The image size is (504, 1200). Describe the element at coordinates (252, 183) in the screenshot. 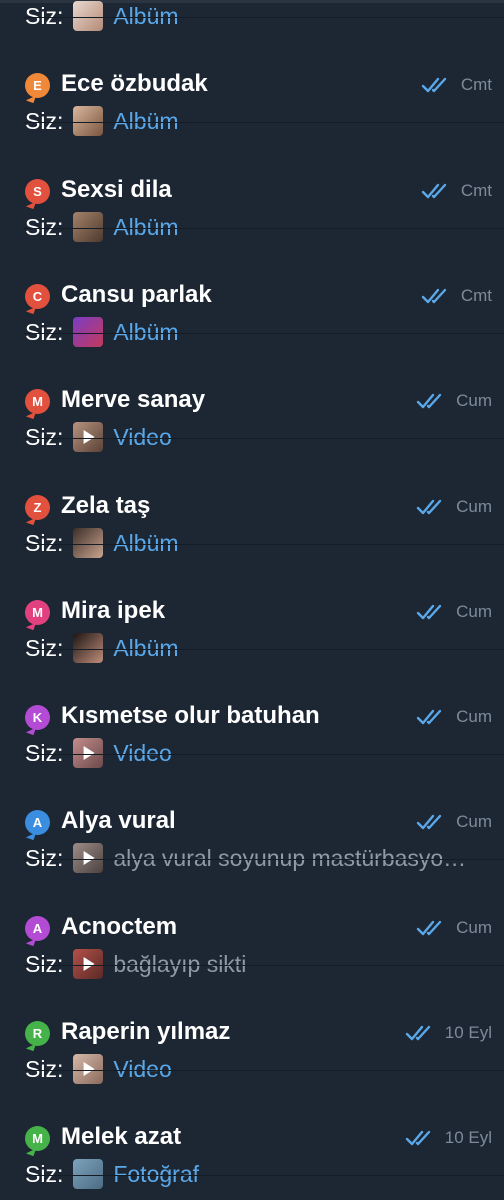

I see `chat-row: S Sexsi dila Cmt Siz: Albüm` at that location.